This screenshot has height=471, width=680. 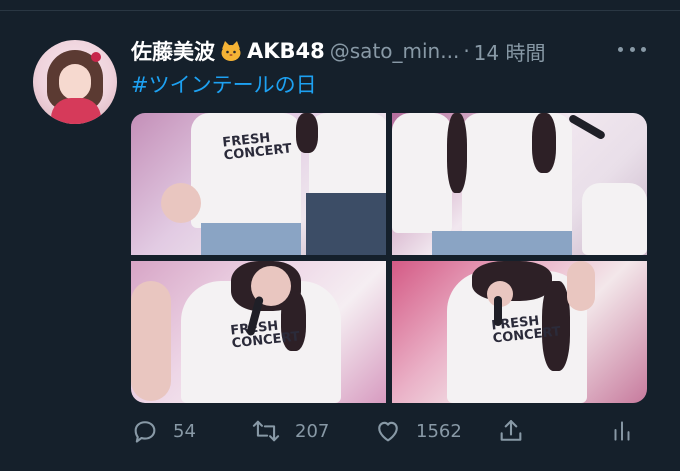 What do you see at coordinates (231, 51) in the screenshot?
I see `cat-face-icon` at bounding box center [231, 51].